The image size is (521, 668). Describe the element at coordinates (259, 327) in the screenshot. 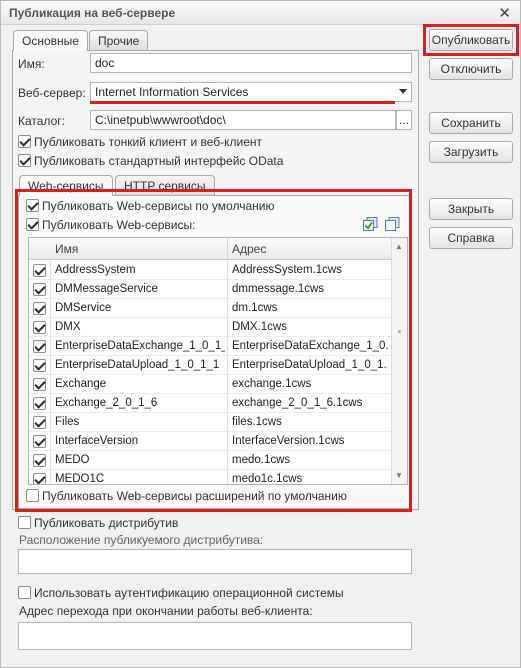

I see `row-address: DMX.1cws` at that location.